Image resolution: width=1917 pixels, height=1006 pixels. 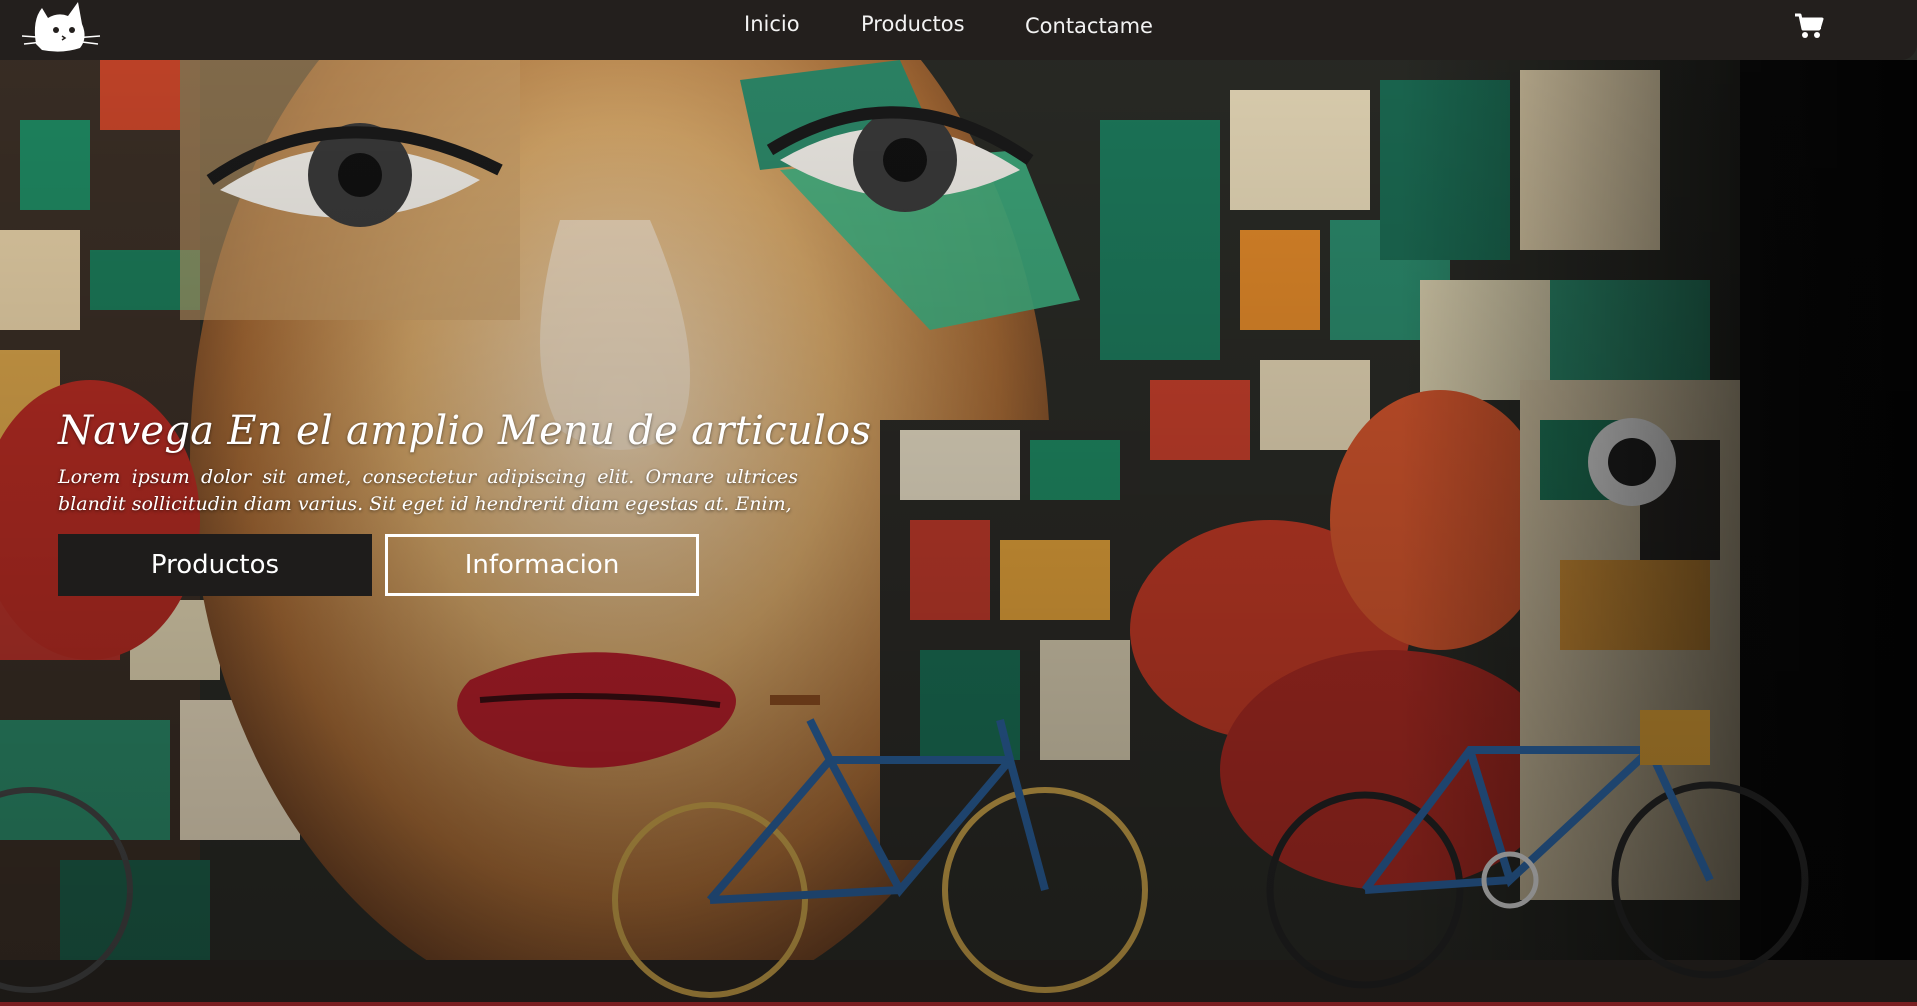 What do you see at coordinates (215, 565) in the screenshot?
I see `productos-button: Productos` at bounding box center [215, 565].